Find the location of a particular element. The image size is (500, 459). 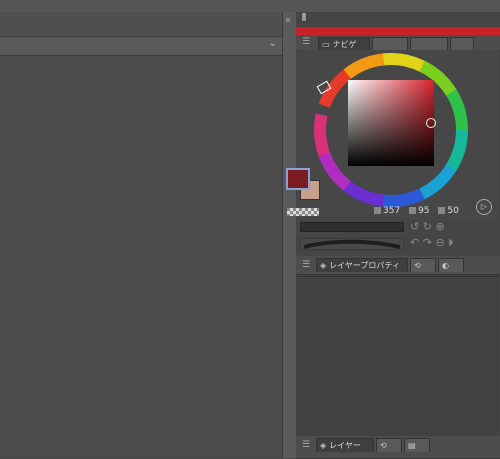

stroke-controls-row1: ↺ ↻ ⊕ is located at coordinates (427, 226).